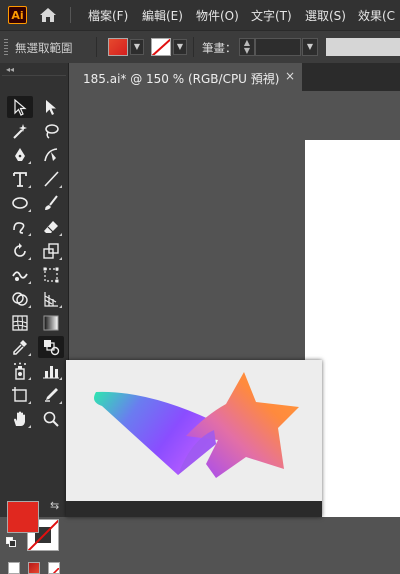 This screenshot has width=400, height=574. What do you see at coordinates (180, 47) in the screenshot?
I see `stroke-dropdown-chevron-icon: ▼` at bounding box center [180, 47].